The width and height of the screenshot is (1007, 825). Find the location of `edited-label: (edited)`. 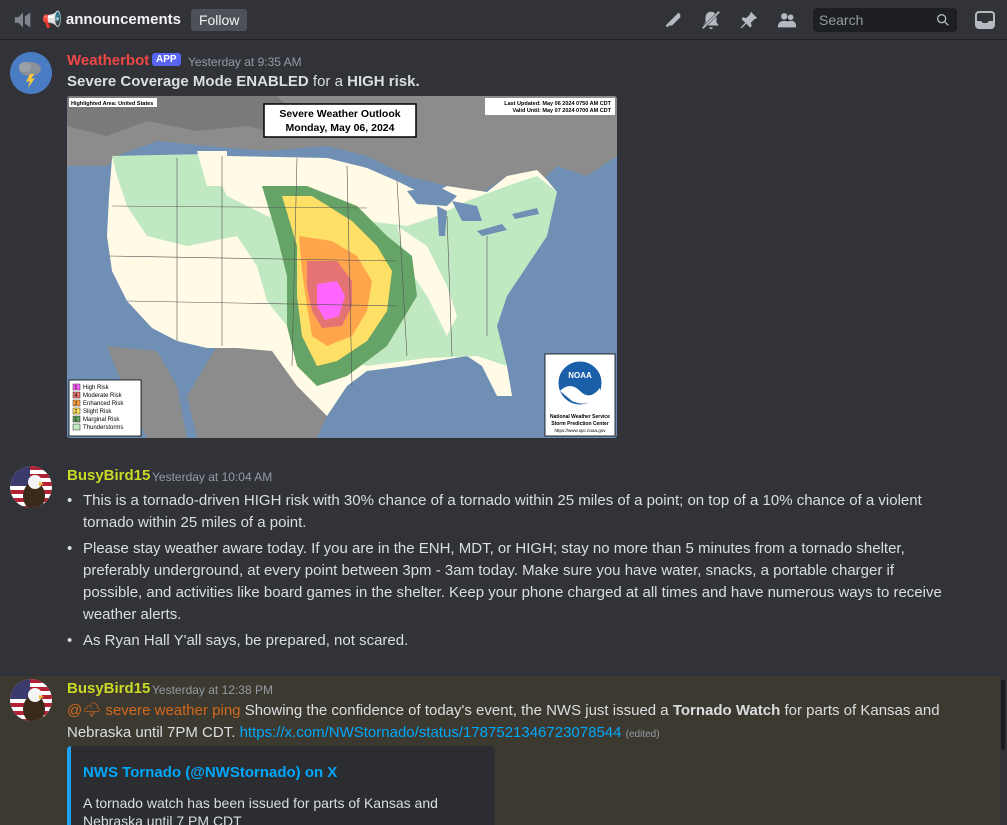

edited-label: (edited) is located at coordinates (642, 734).